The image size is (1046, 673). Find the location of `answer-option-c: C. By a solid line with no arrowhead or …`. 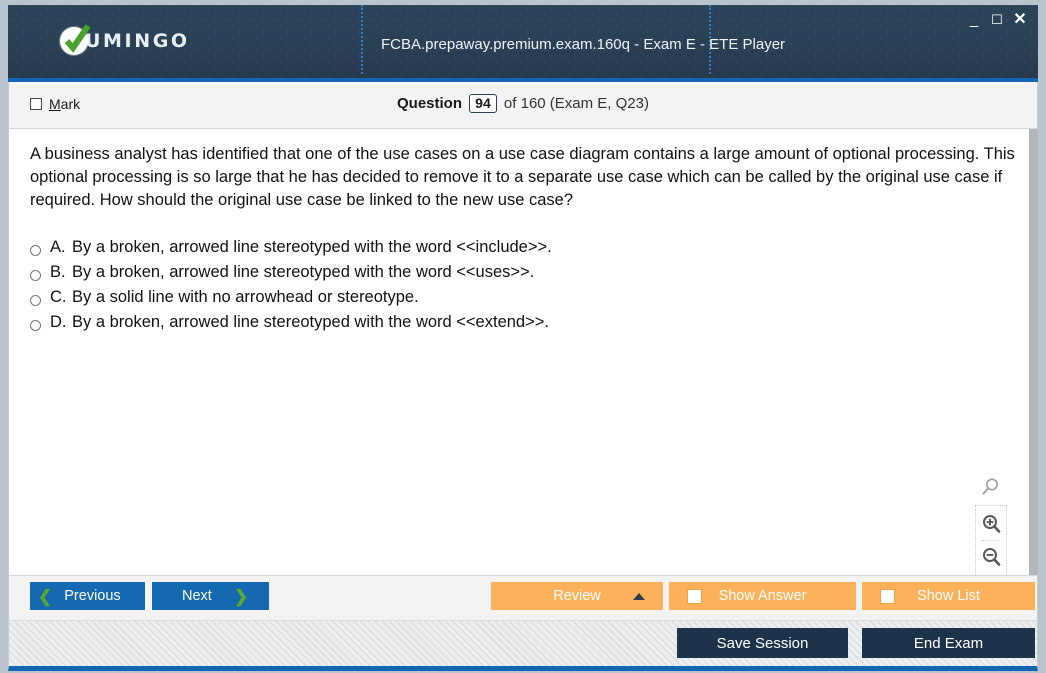

answer-option-c: C. By a solid line with no arrowhead or … is located at coordinates (291, 297).